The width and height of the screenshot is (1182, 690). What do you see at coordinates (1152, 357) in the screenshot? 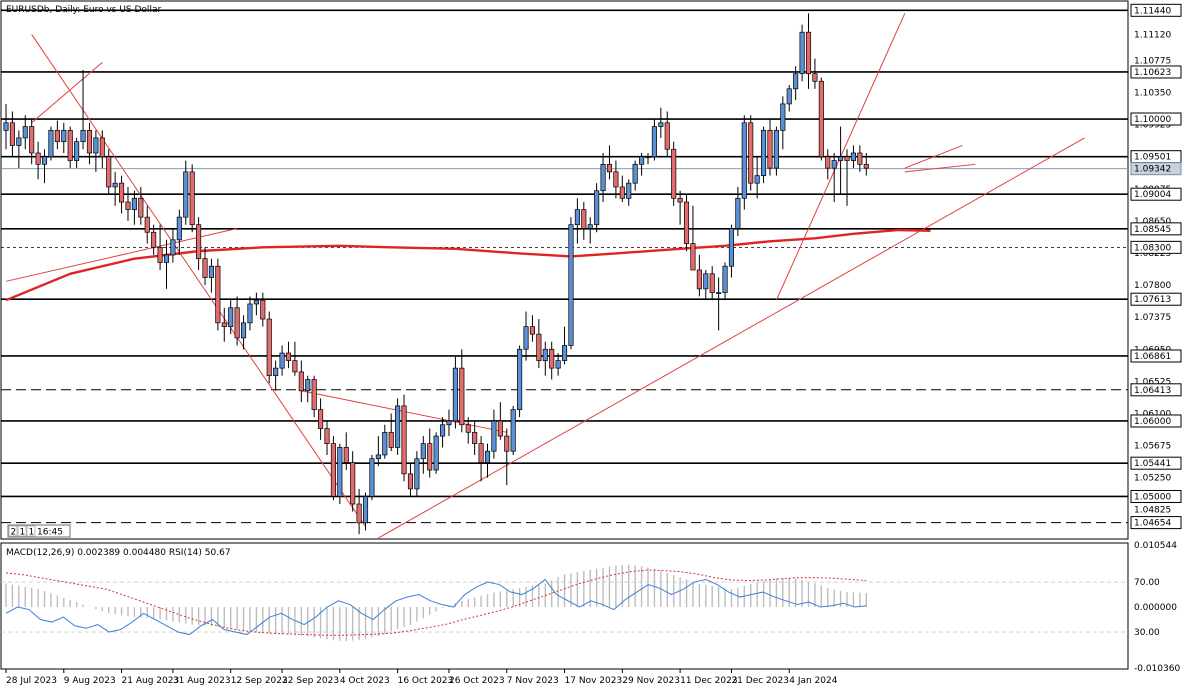
I see `level-price-label: 1.06861` at bounding box center [1152, 357].